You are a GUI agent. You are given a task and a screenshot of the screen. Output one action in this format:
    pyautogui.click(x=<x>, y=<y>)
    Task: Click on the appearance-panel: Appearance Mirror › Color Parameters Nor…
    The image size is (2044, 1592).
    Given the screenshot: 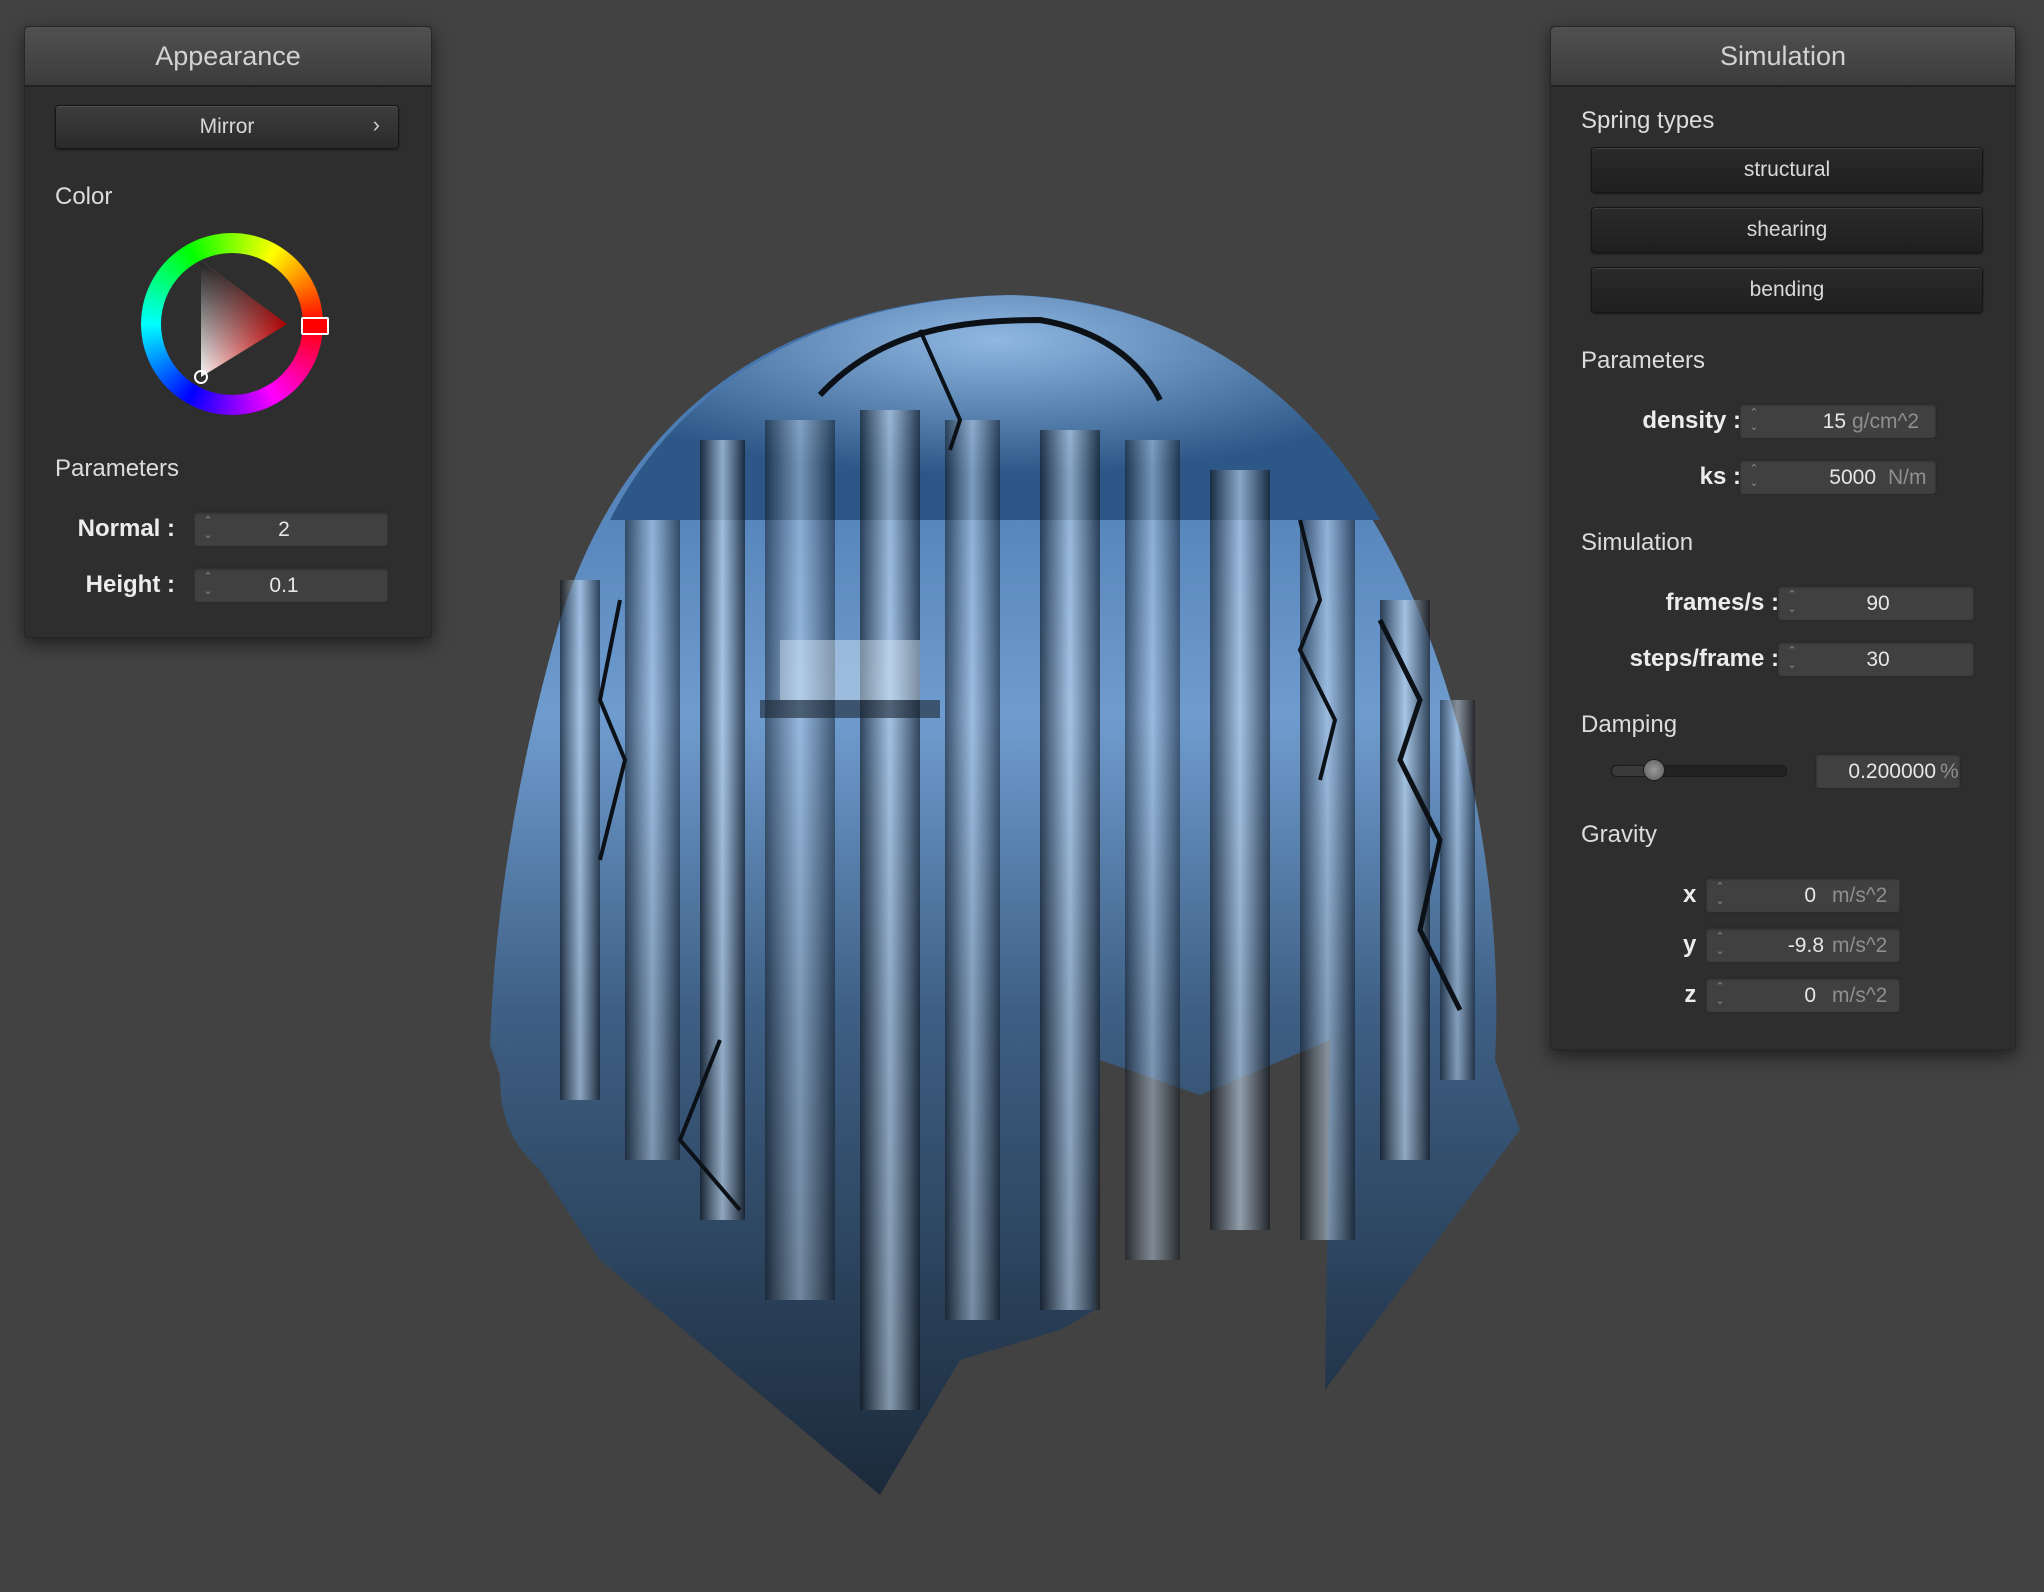 What is the action you would take?
    pyautogui.click(x=228, y=332)
    